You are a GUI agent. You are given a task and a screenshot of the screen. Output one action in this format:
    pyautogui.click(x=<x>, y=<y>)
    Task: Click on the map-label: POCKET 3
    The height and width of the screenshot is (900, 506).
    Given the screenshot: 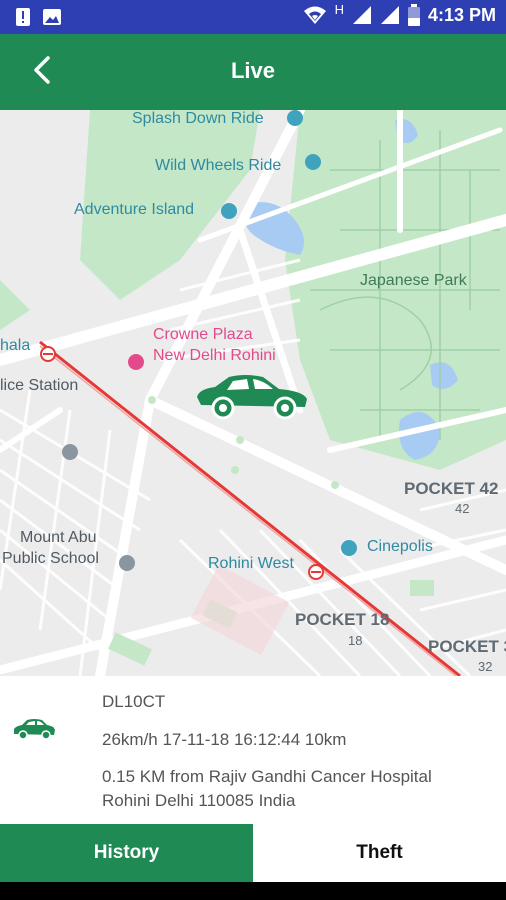 What is the action you would take?
    pyautogui.click(x=467, y=646)
    